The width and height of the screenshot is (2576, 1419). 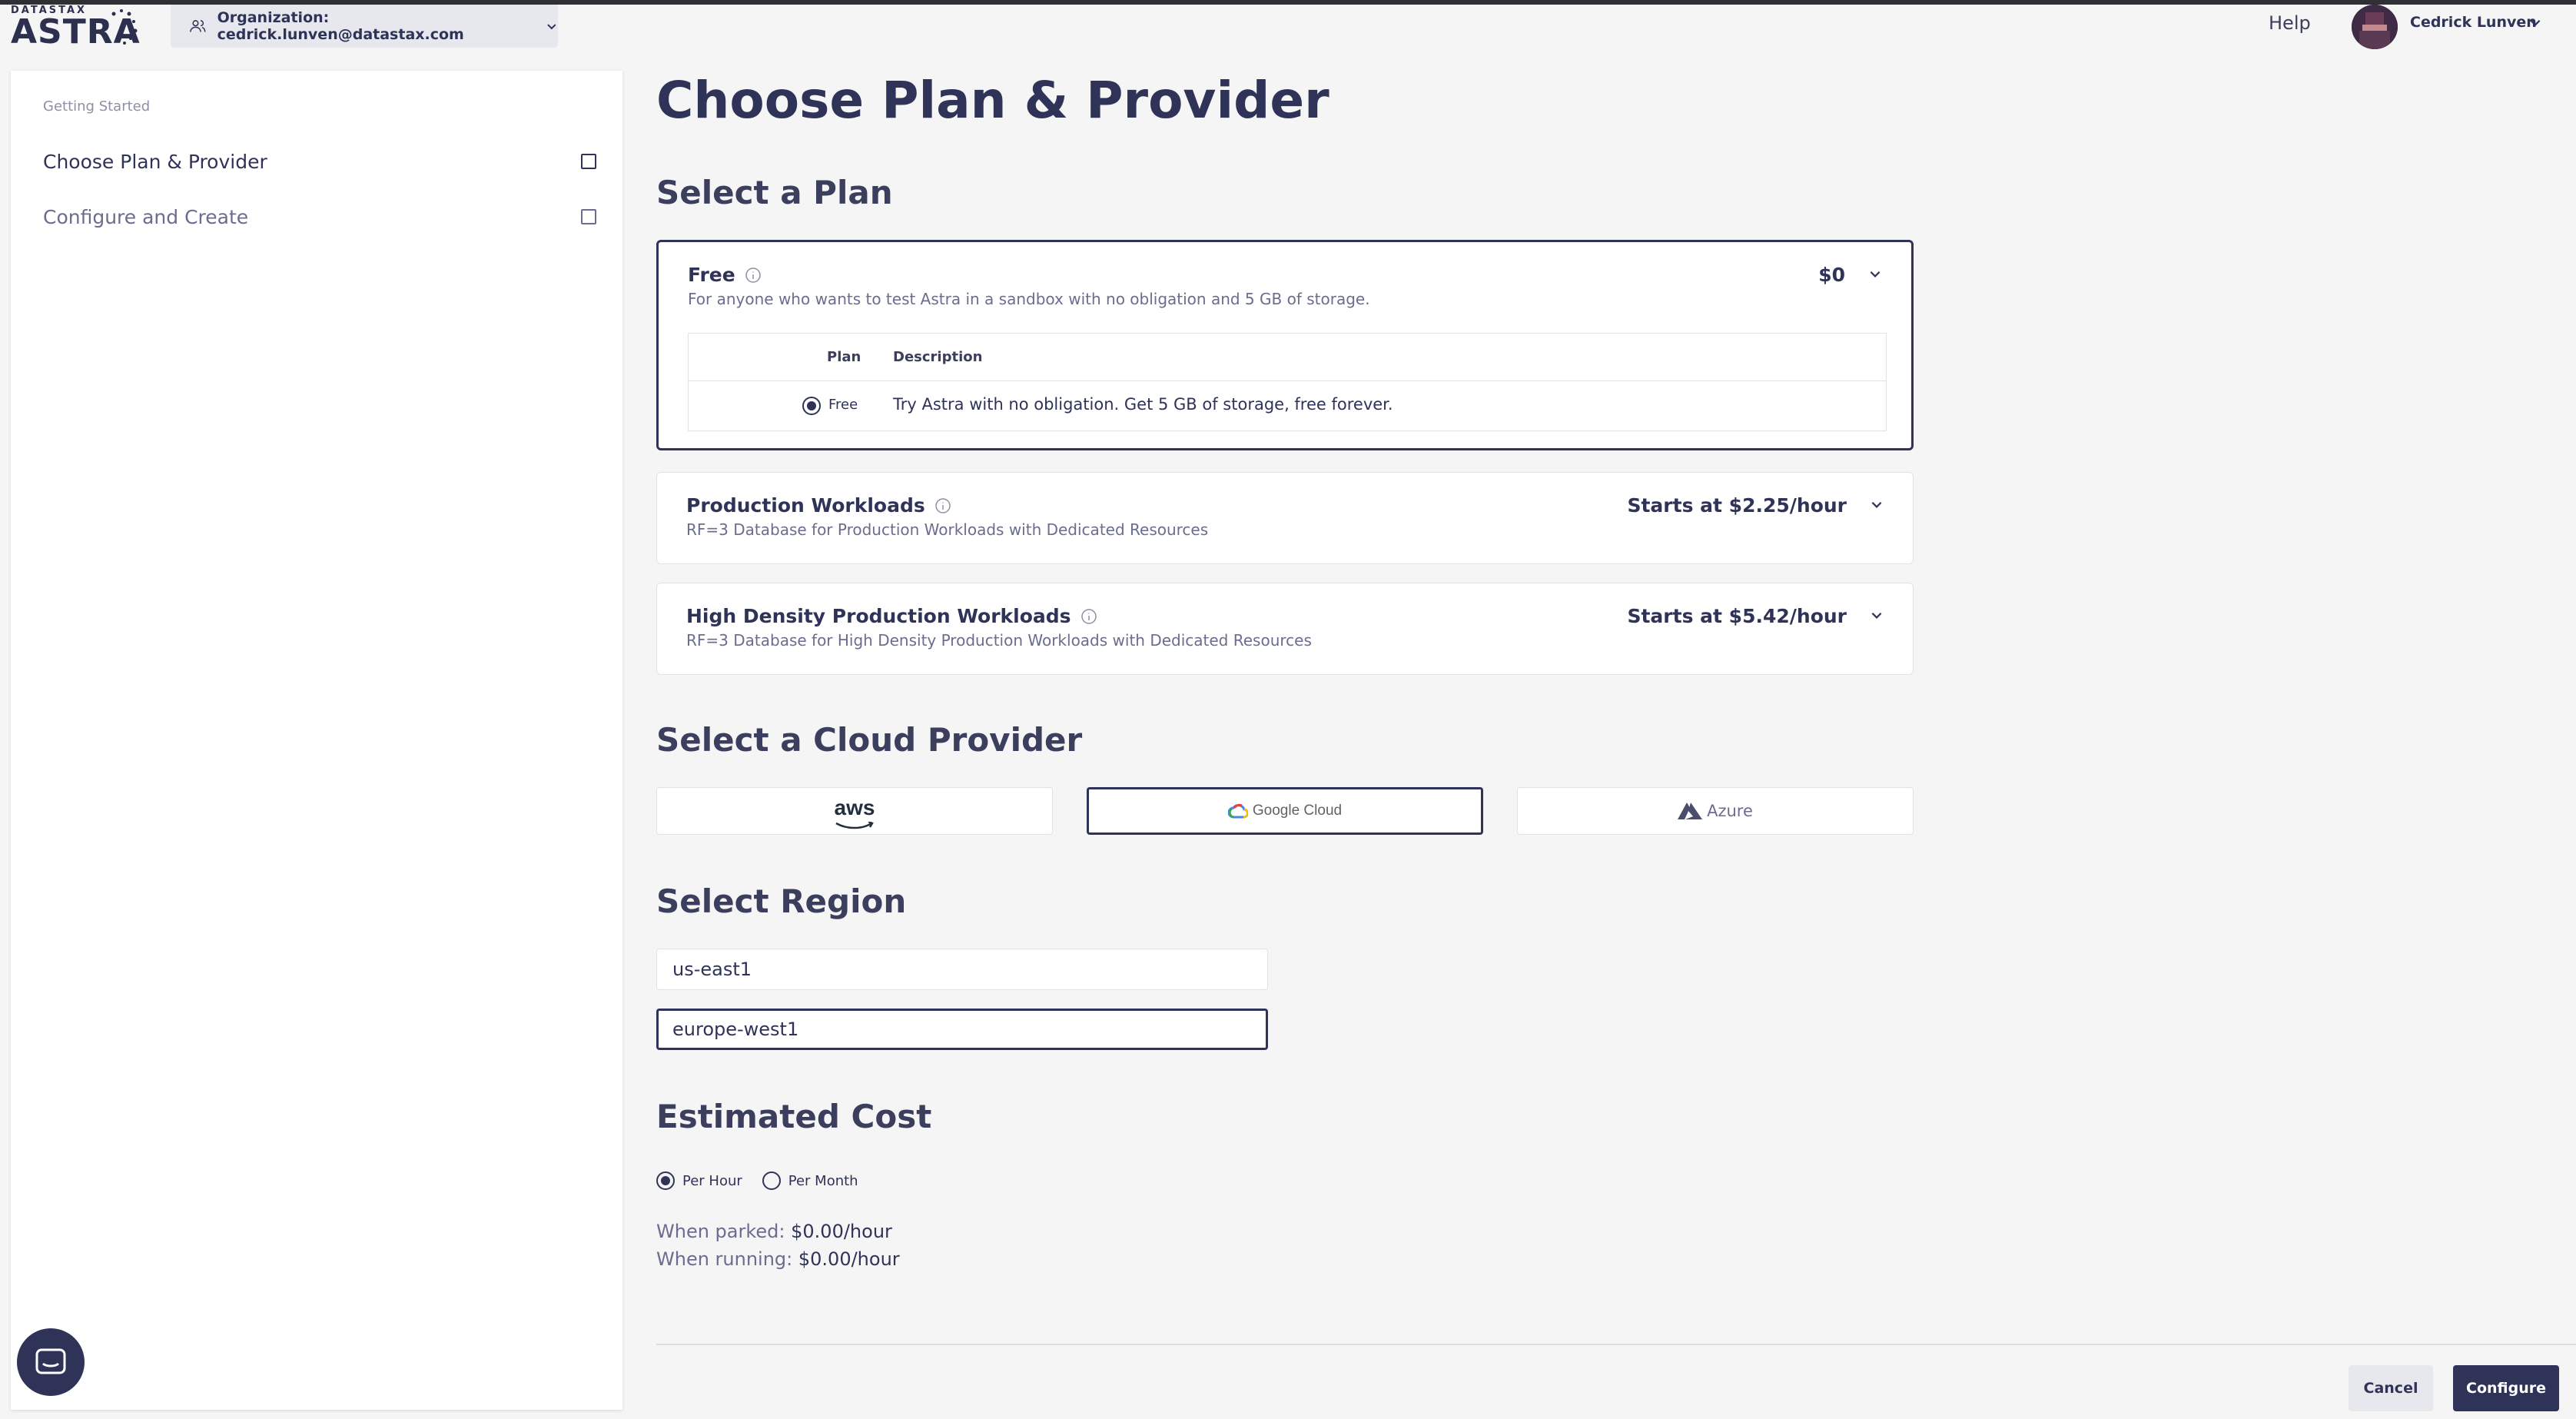 What do you see at coordinates (724, 1259) in the screenshot?
I see `running-label: When running:` at bounding box center [724, 1259].